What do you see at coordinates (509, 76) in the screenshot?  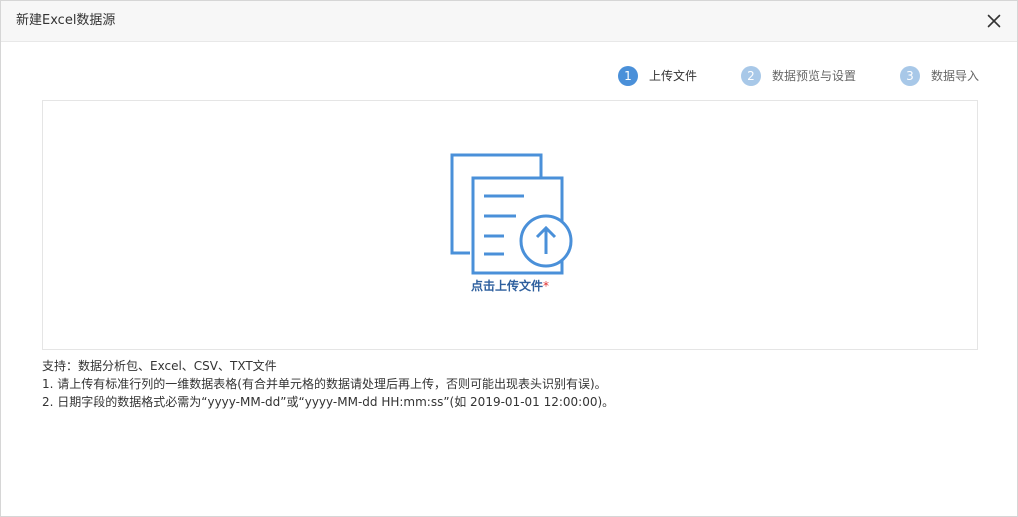 I see `wizard-steps: 1 上传文件 2 数据预览与设置 3 数据导入` at bounding box center [509, 76].